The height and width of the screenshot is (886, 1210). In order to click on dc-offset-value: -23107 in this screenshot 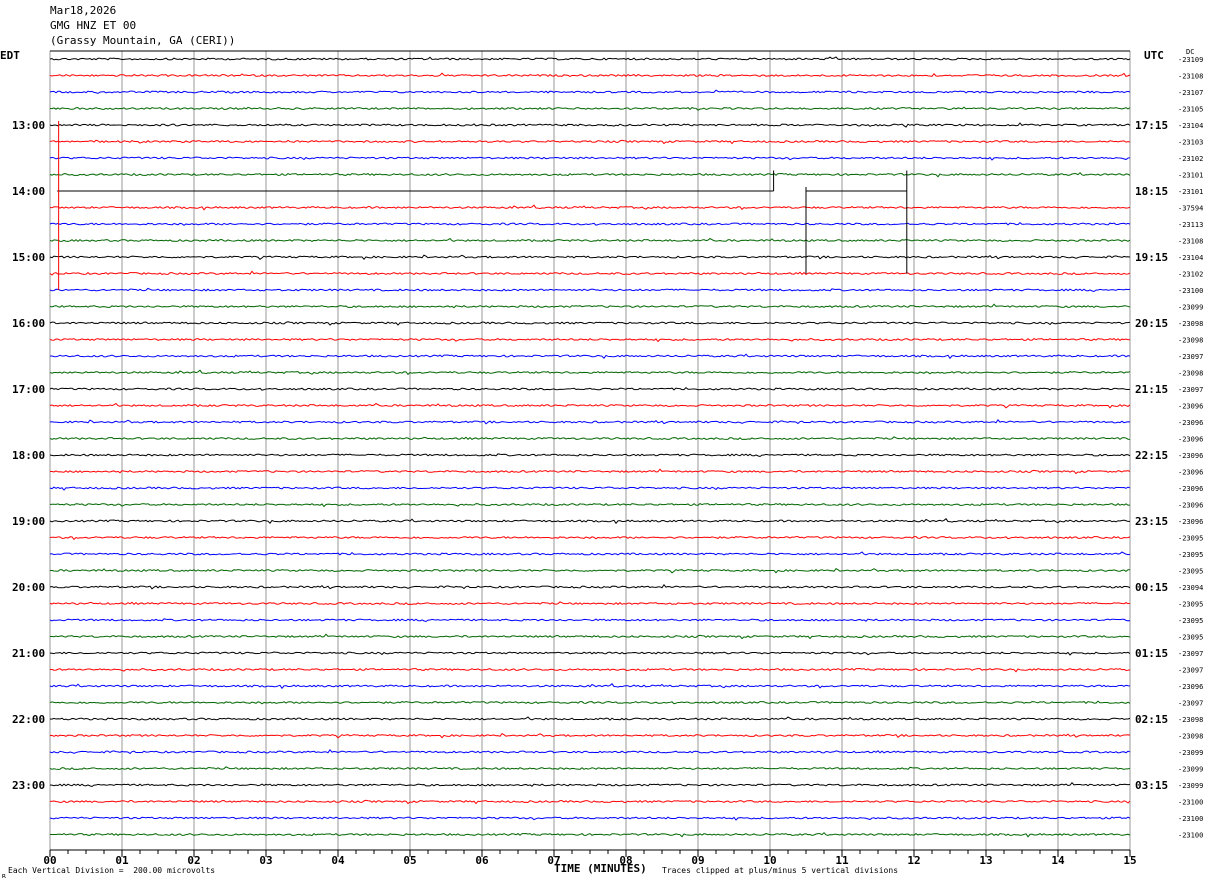, I will do `click(1190, 93)`.